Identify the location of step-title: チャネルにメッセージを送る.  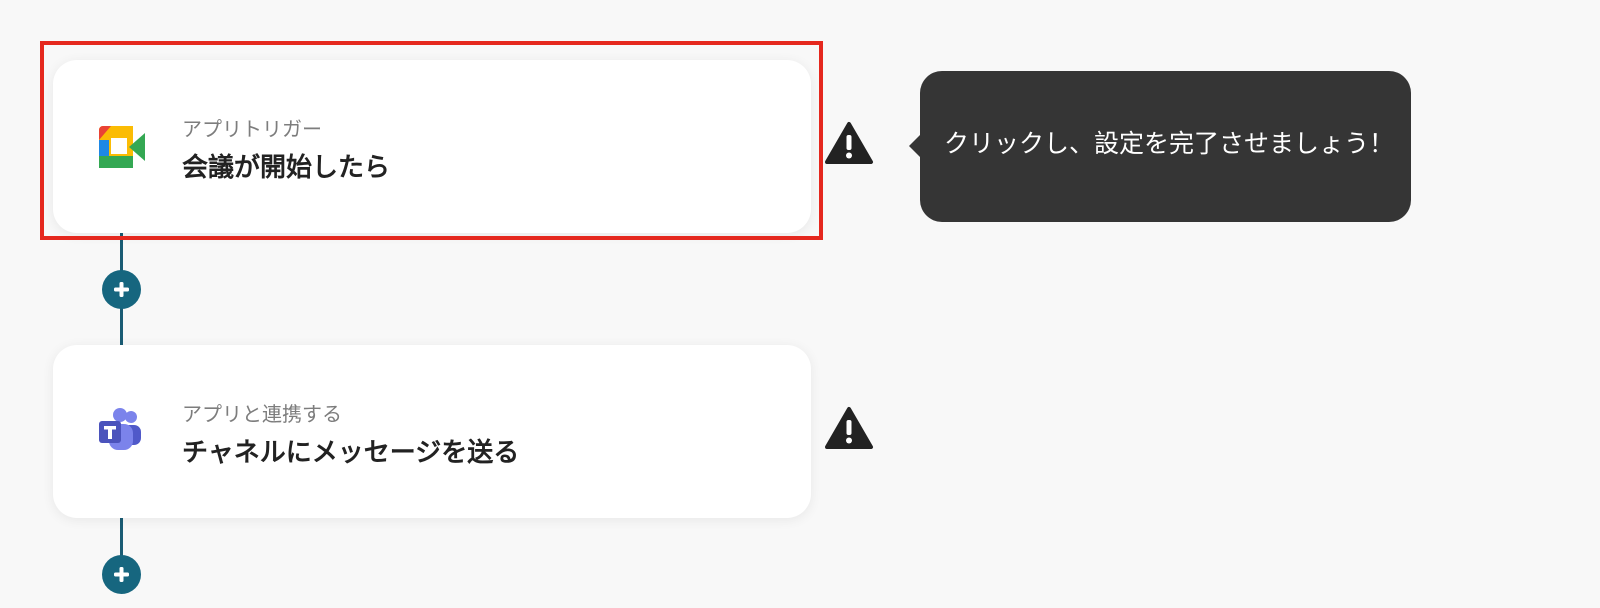
(351, 453).